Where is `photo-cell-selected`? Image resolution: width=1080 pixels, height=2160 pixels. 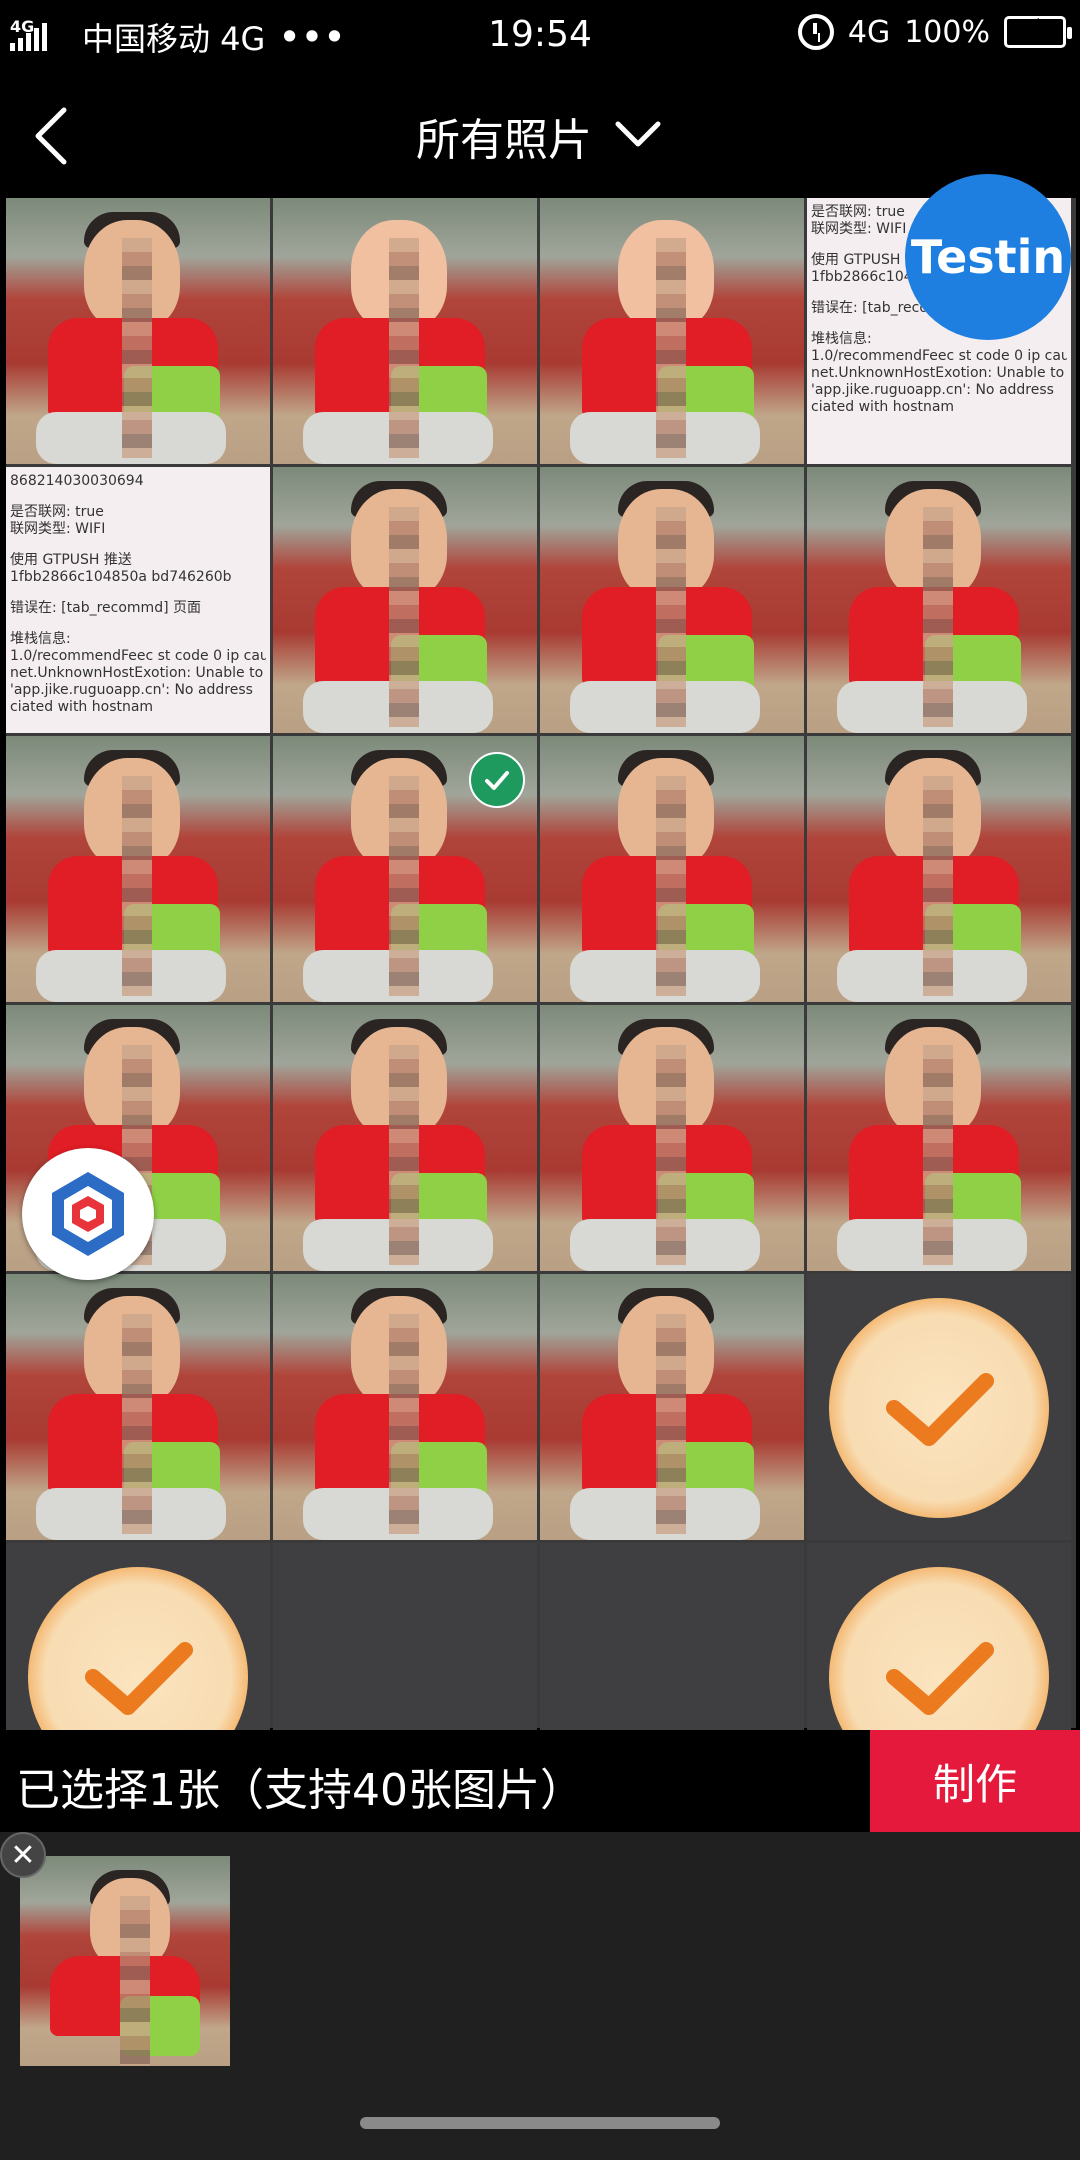 photo-cell-selected is located at coordinates (405, 869).